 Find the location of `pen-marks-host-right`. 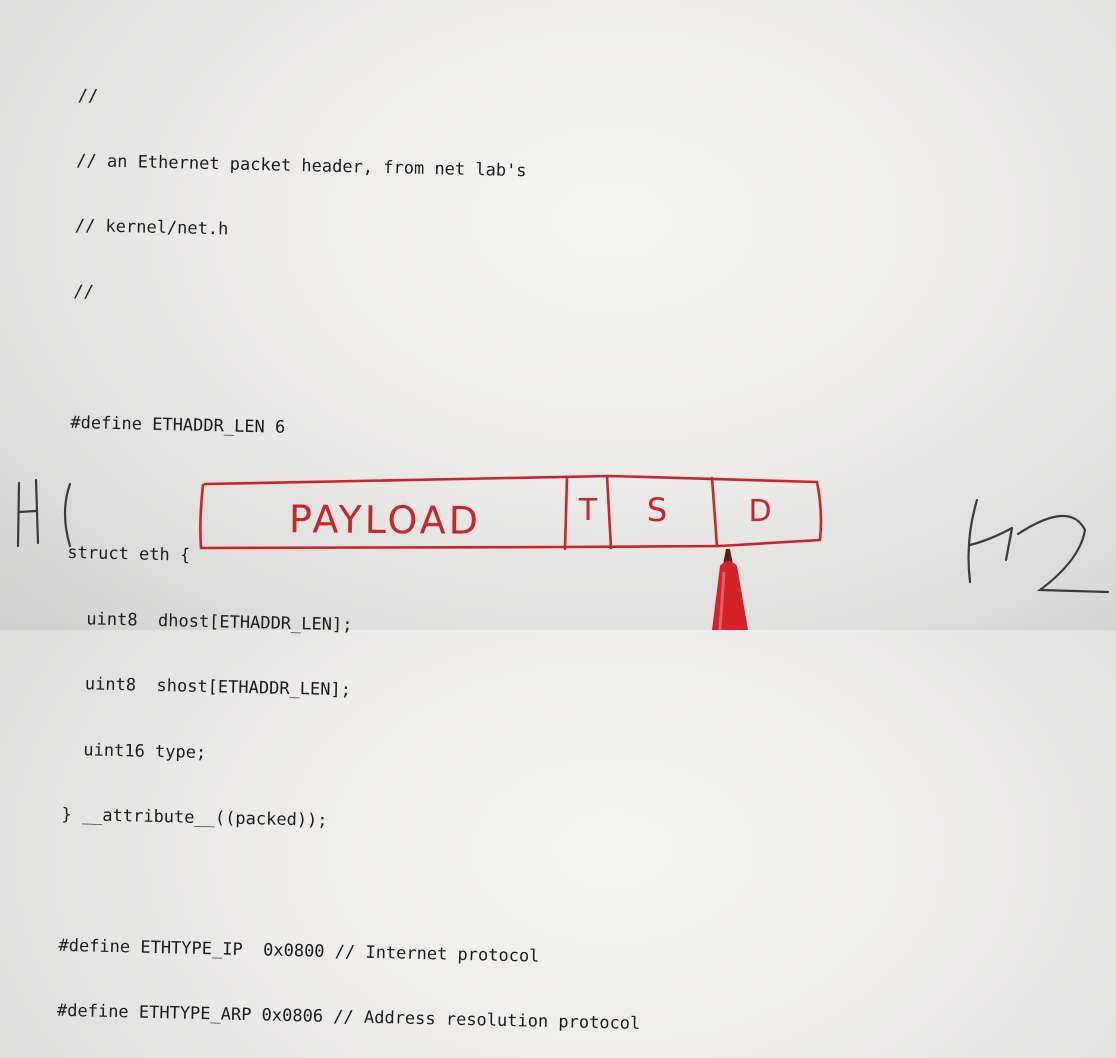

pen-marks-host-right is located at coordinates (1038, 546).